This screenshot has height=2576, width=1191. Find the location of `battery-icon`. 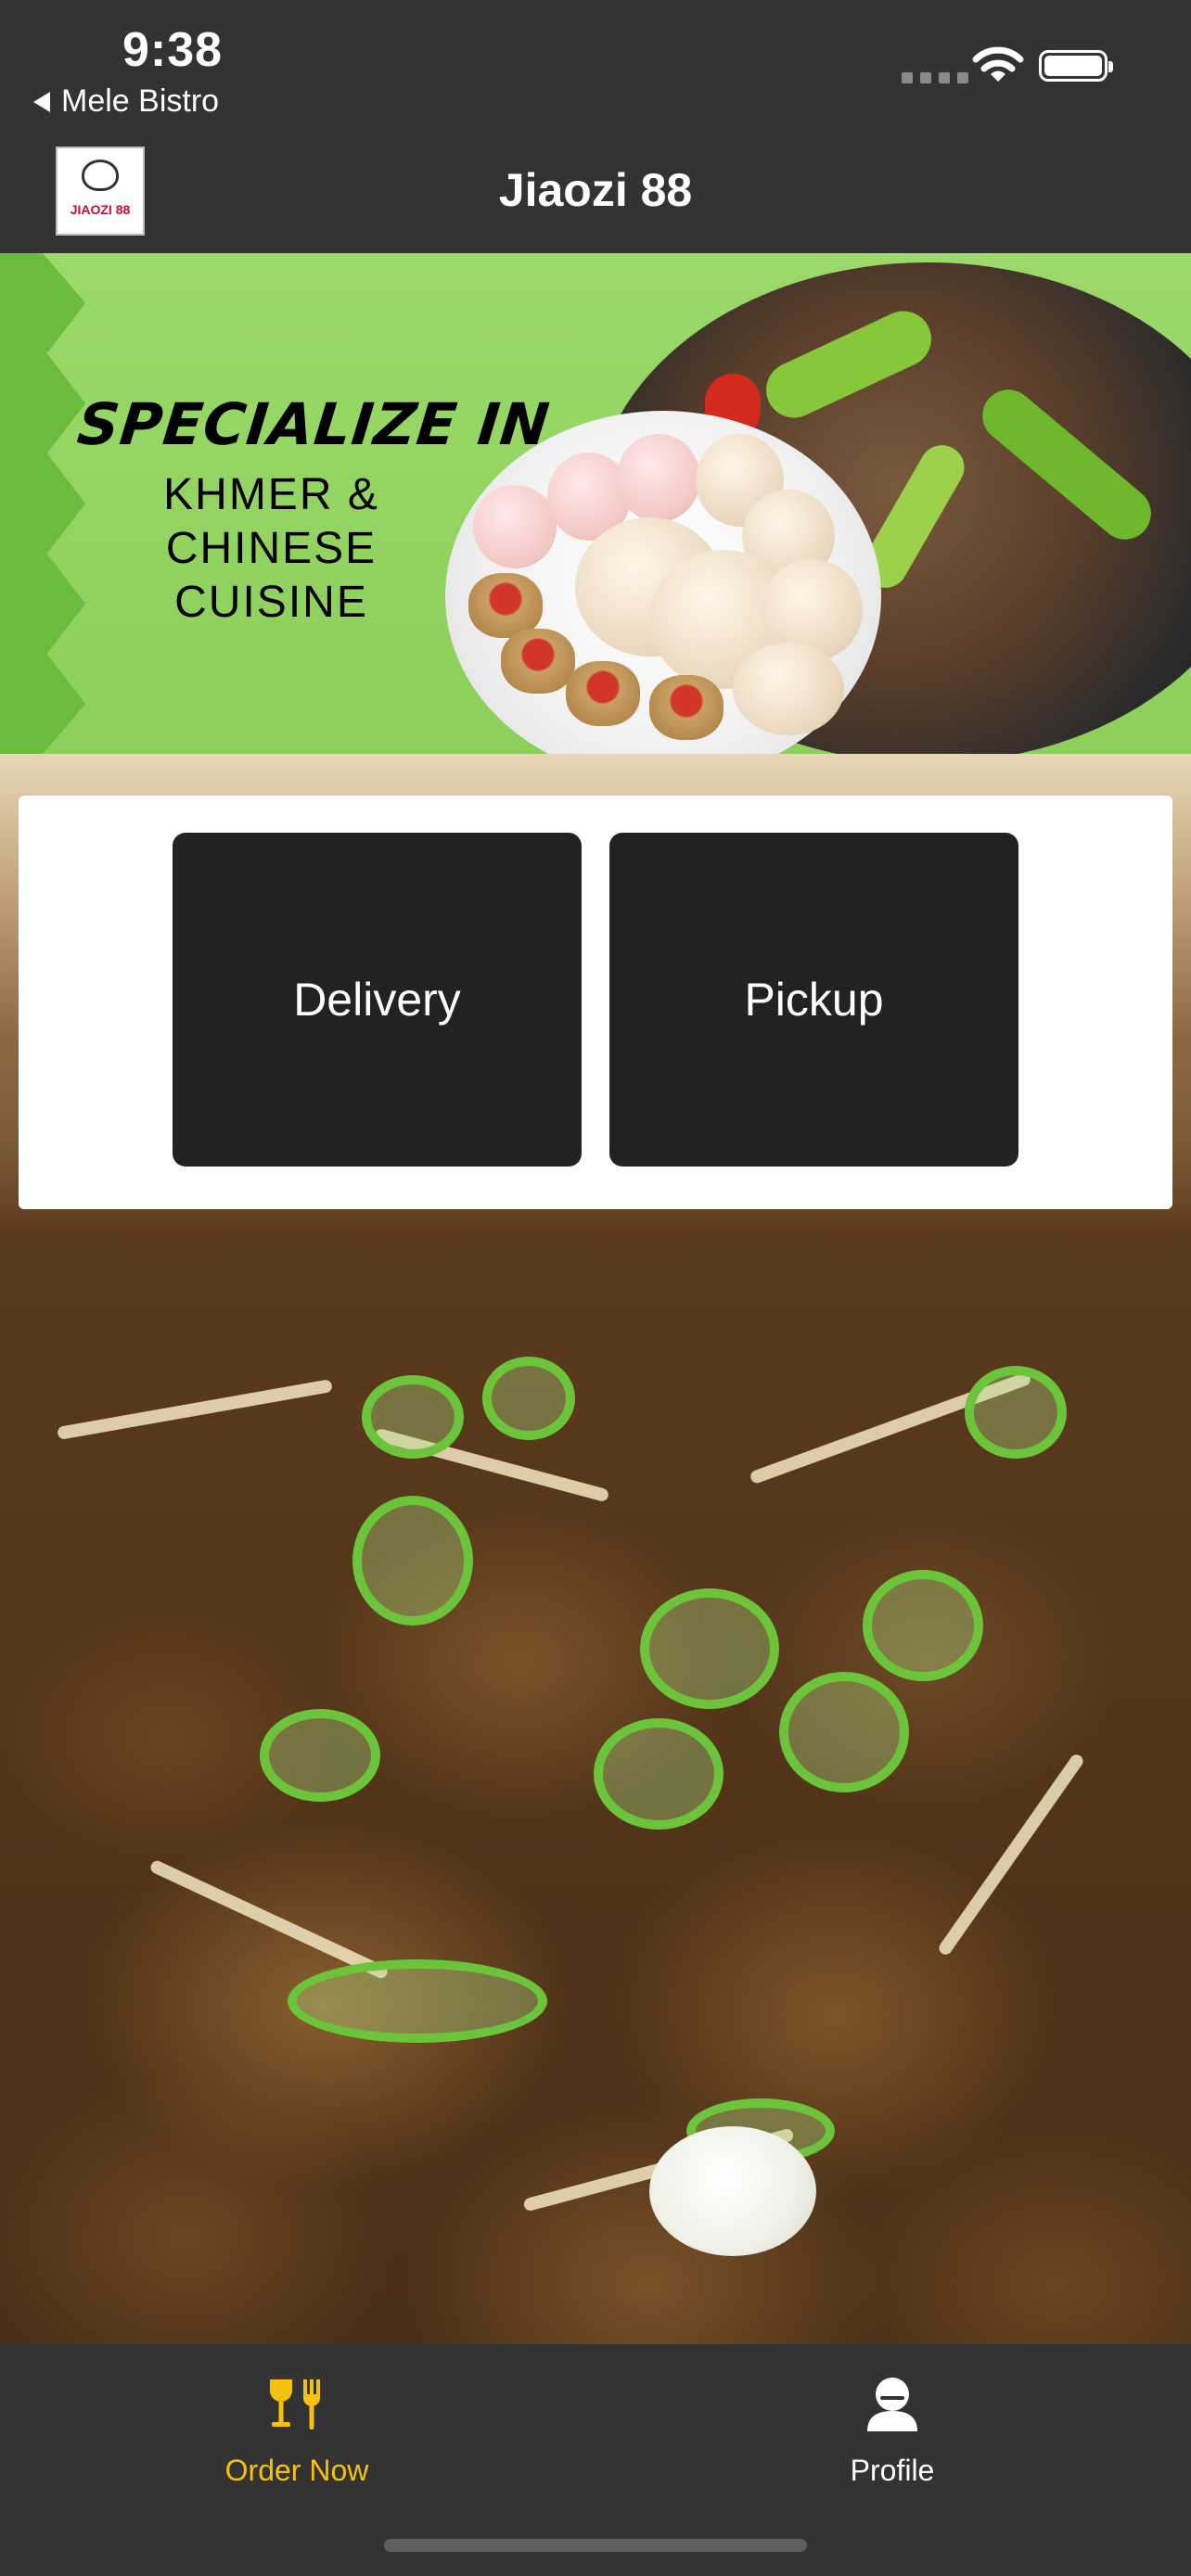

battery-icon is located at coordinates (1076, 66).